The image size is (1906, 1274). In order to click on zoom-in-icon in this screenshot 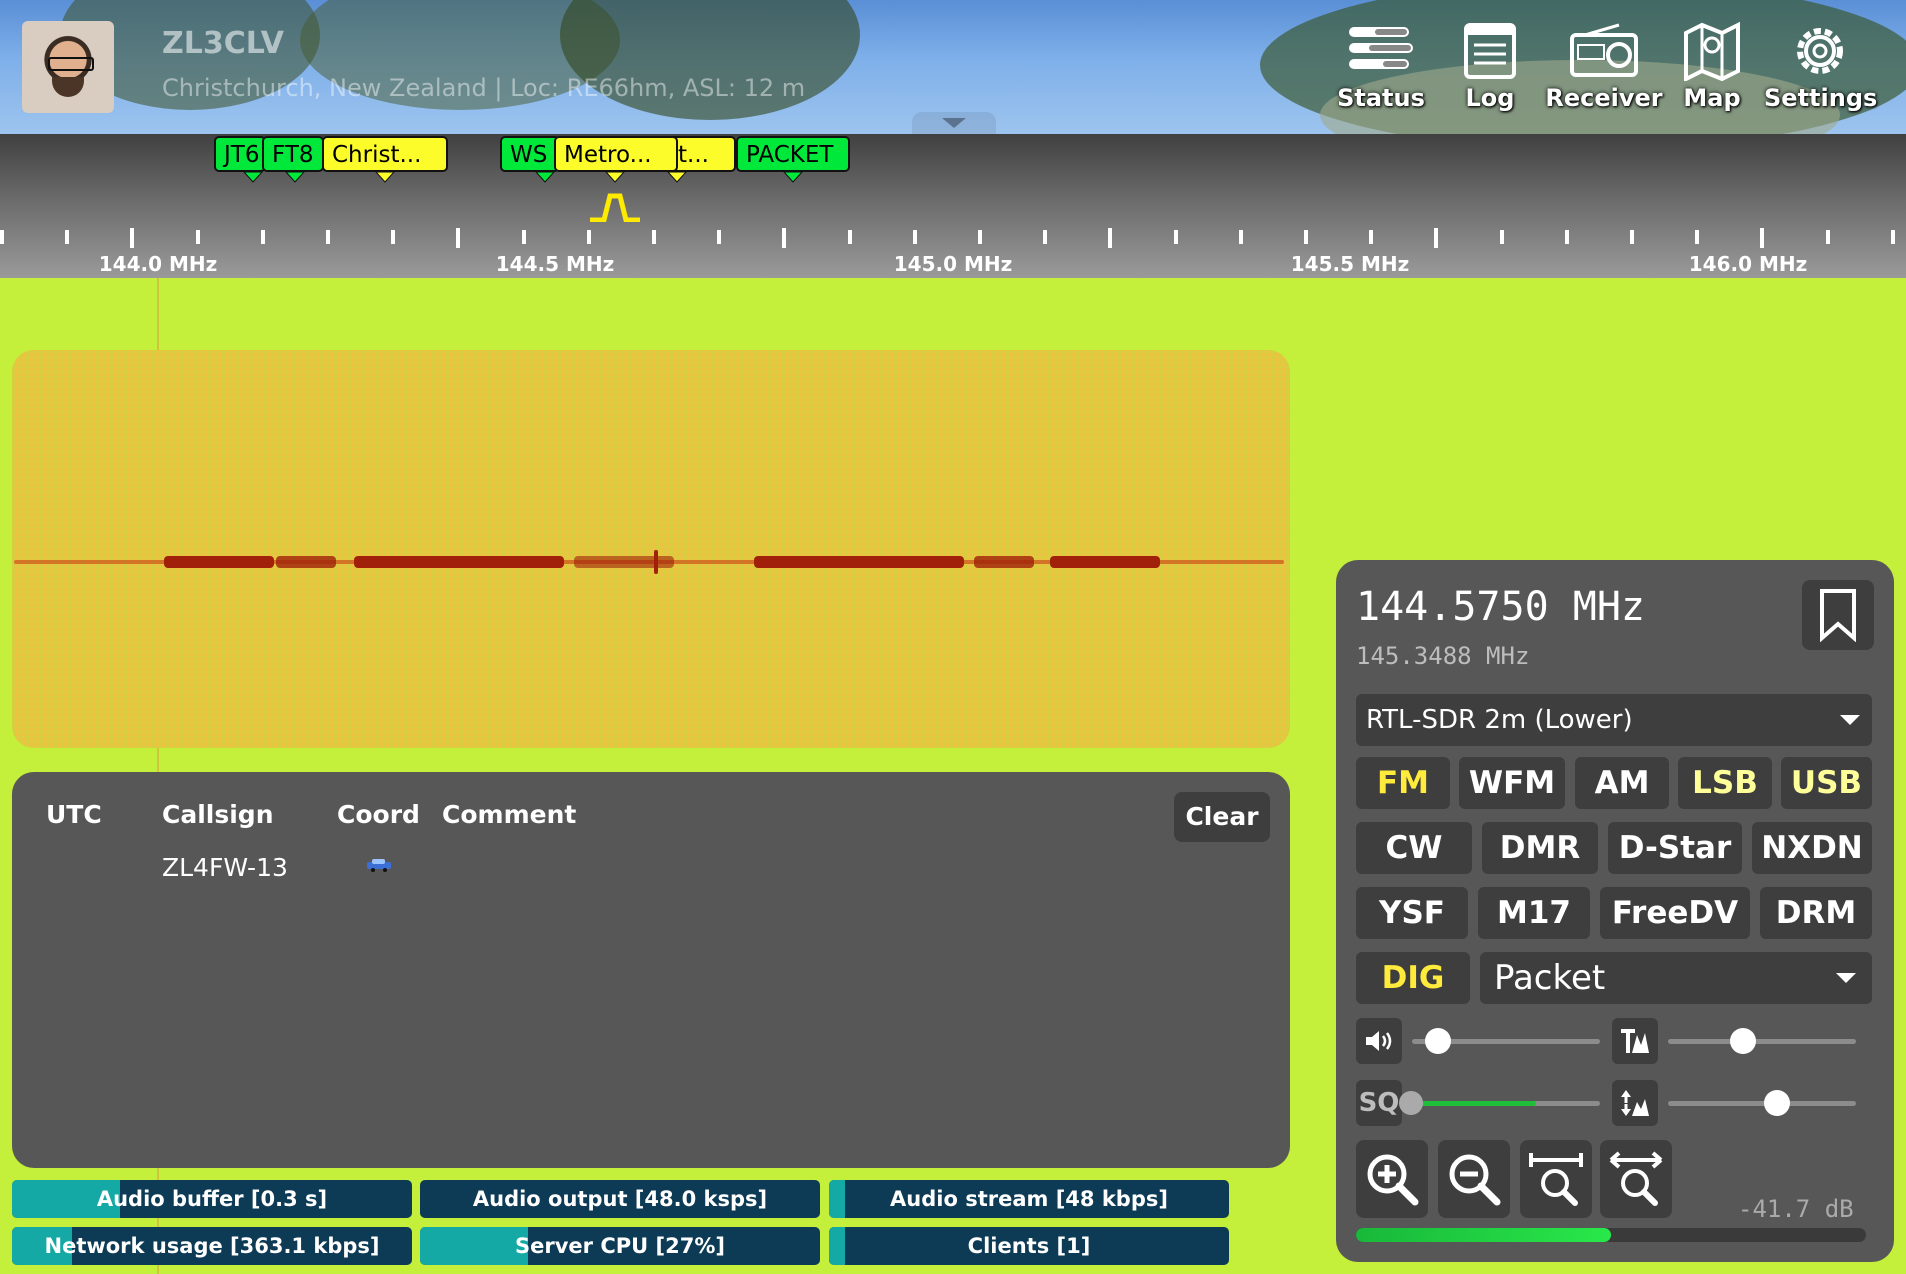, I will do `click(1393, 1180)`.